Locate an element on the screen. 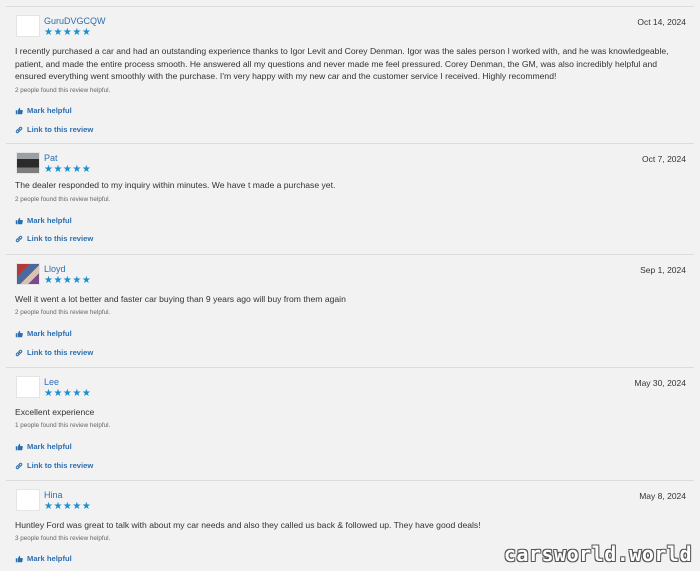  reviewer-name: Pat is located at coordinates (51, 158).